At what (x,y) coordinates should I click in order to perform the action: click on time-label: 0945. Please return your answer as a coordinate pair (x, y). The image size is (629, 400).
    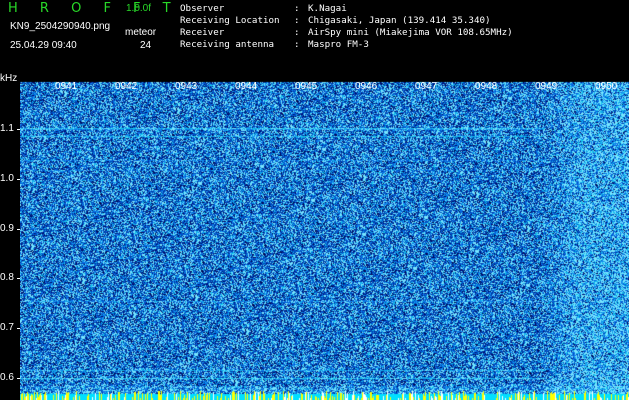
    Looking at the image, I should click on (306, 86).